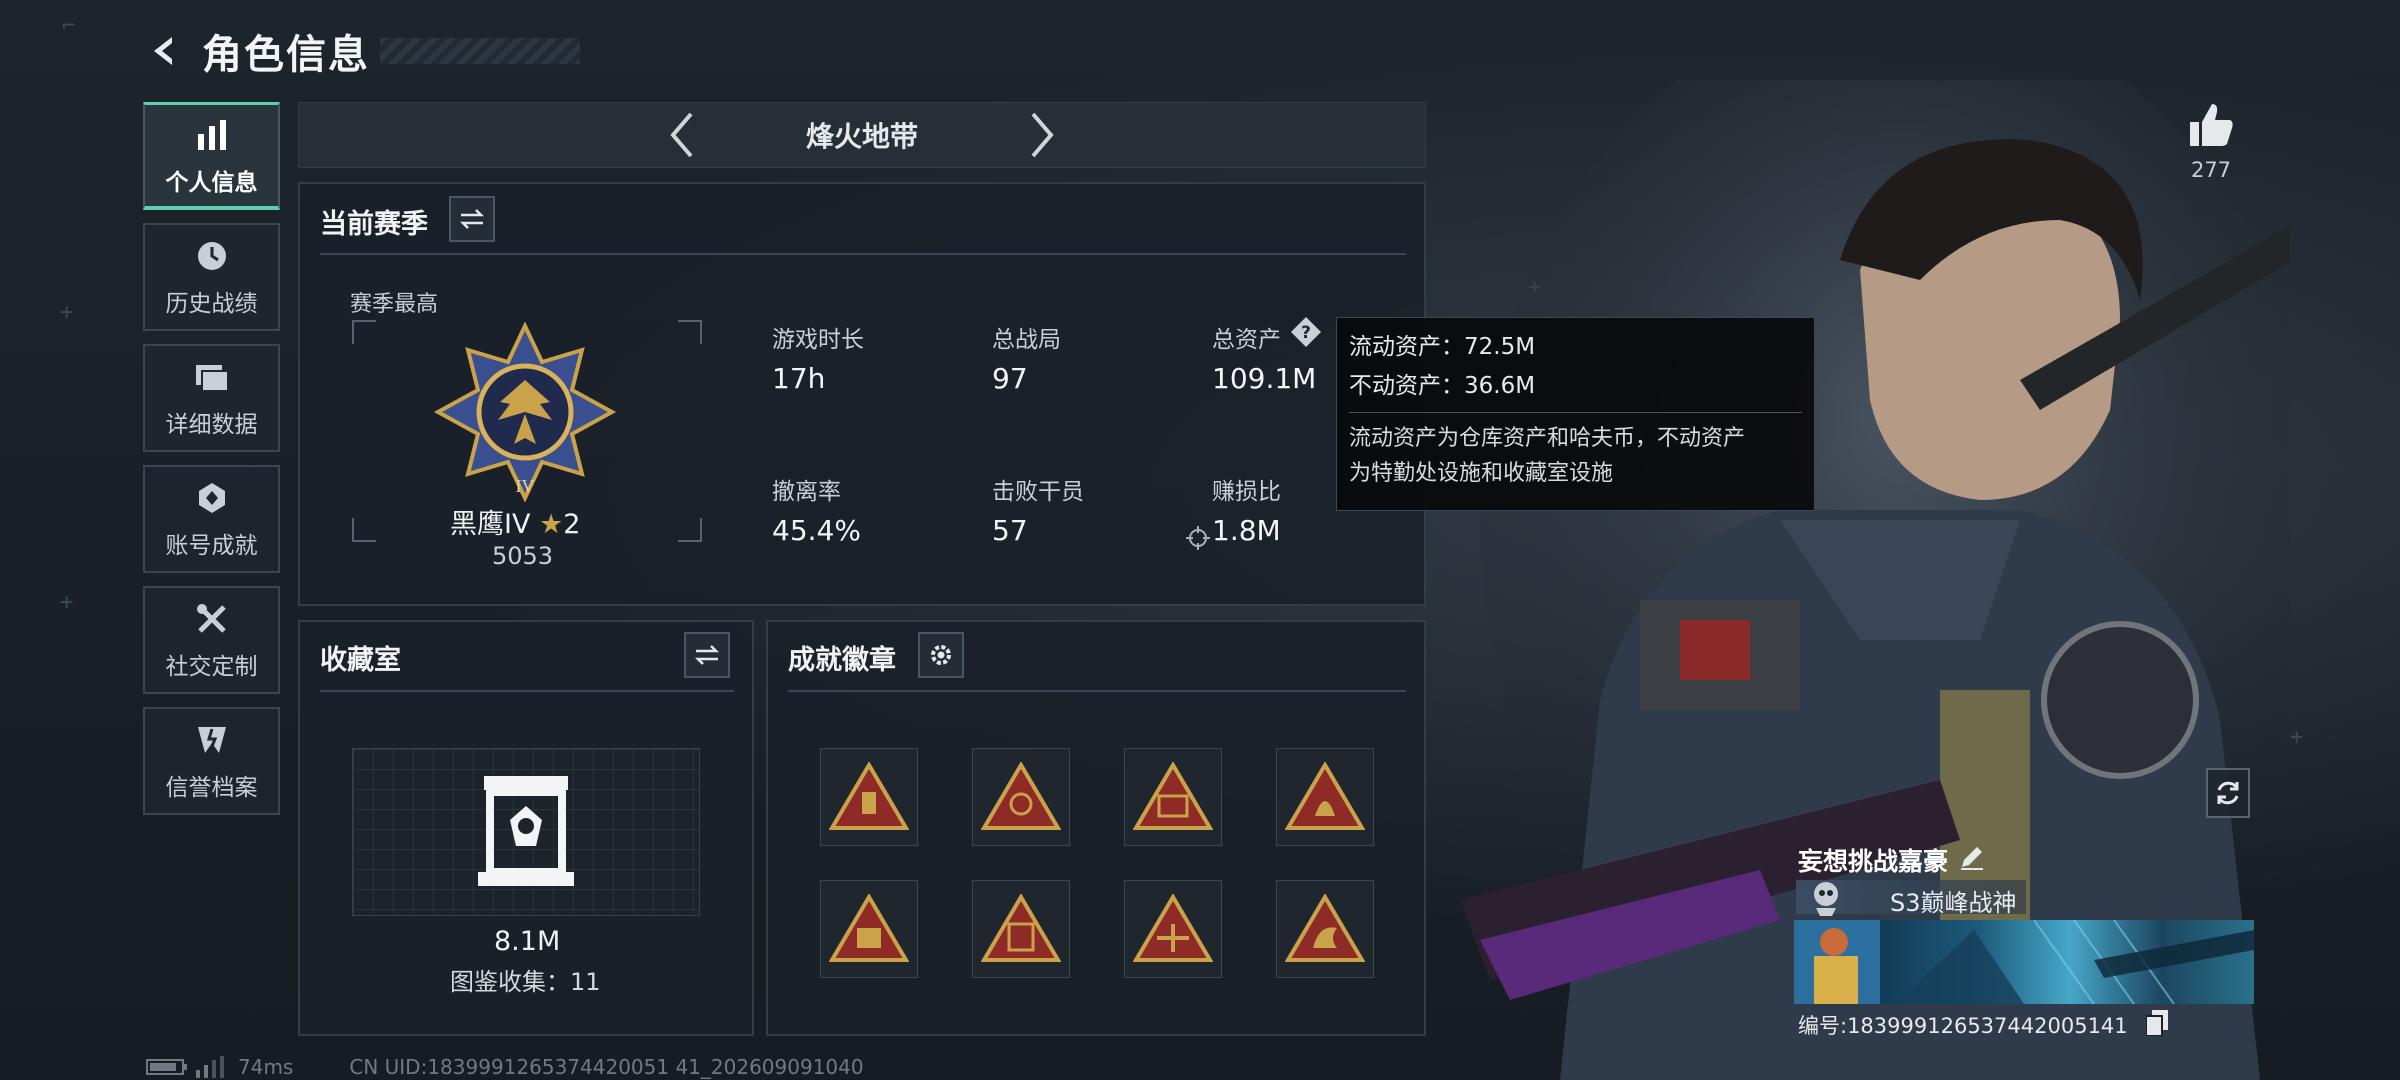  What do you see at coordinates (1038, 492) in the screenshot?
I see `stat-label-kills: 击败干员` at bounding box center [1038, 492].